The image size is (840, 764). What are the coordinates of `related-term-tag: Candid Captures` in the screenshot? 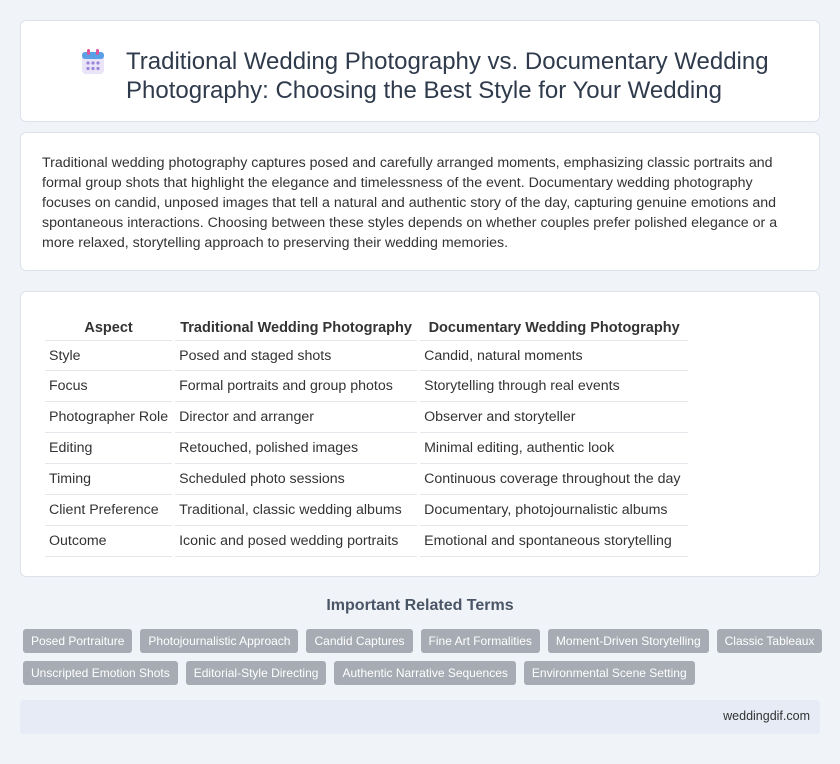 It's located at (359, 641).